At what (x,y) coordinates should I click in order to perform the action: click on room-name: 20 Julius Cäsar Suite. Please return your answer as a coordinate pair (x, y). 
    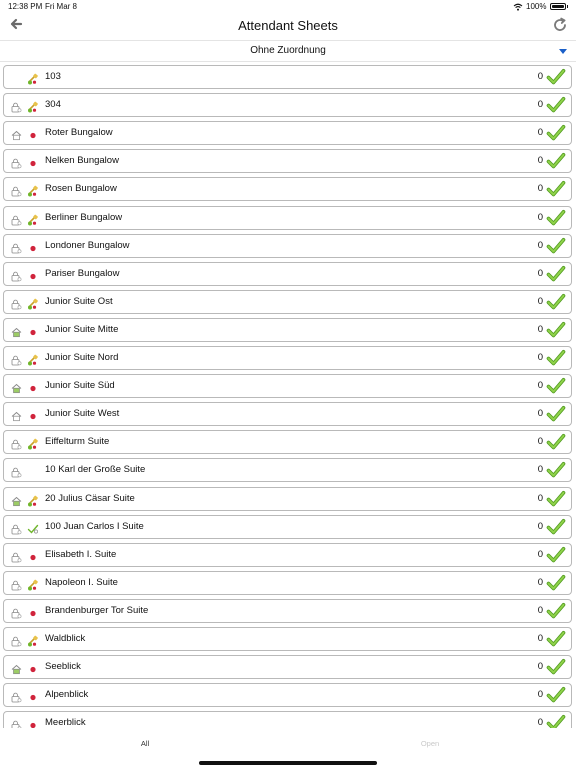
    Looking at the image, I should click on (90, 498).